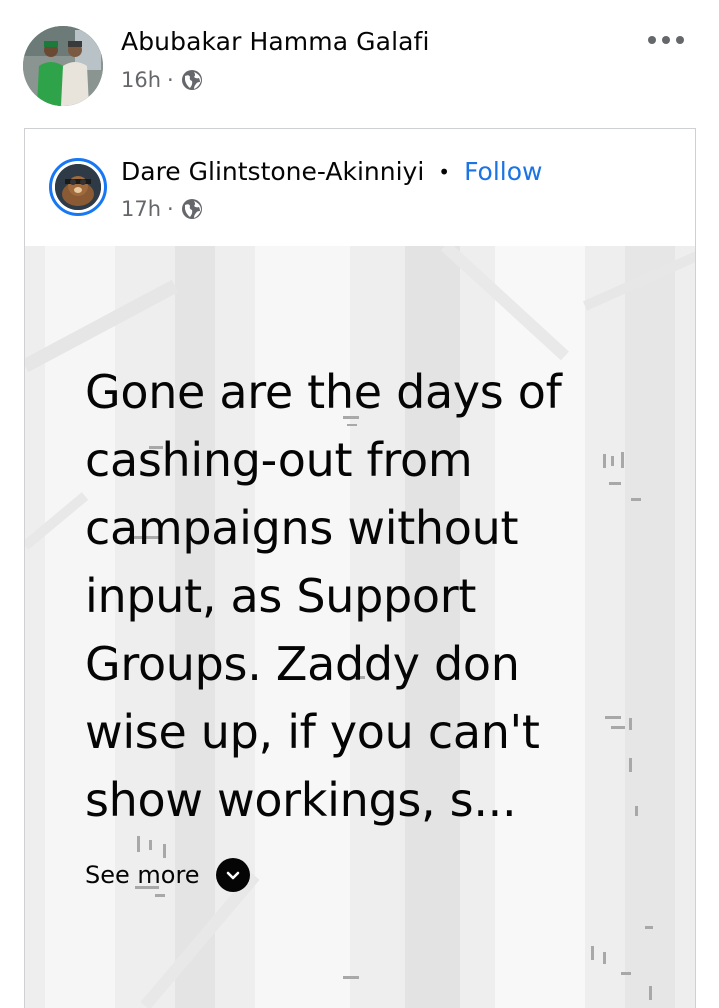 Image resolution: width=719 pixels, height=1008 pixels. What do you see at coordinates (232, 875) in the screenshot?
I see `chevron-down-icon` at bounding box center [232, 875].